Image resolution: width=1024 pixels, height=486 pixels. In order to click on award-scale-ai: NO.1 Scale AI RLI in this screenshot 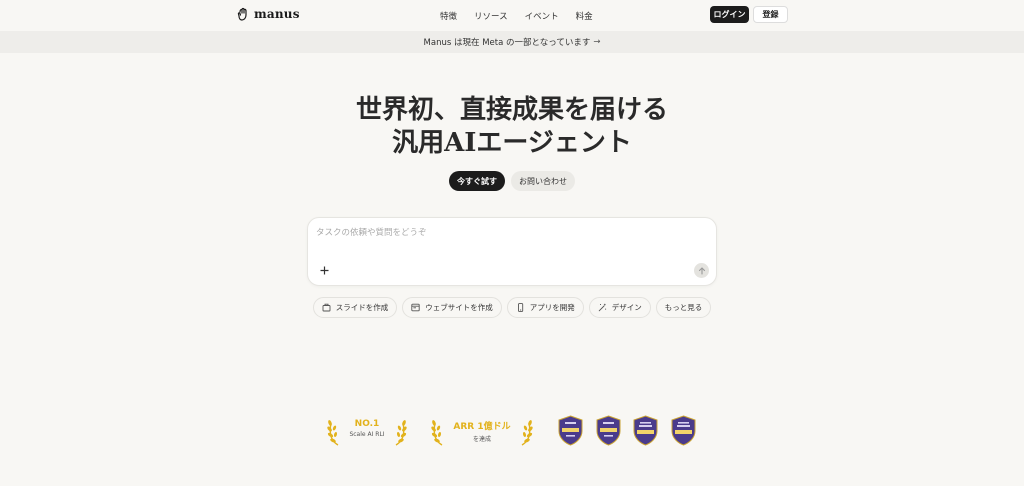, I will do `click(367, 431)`.